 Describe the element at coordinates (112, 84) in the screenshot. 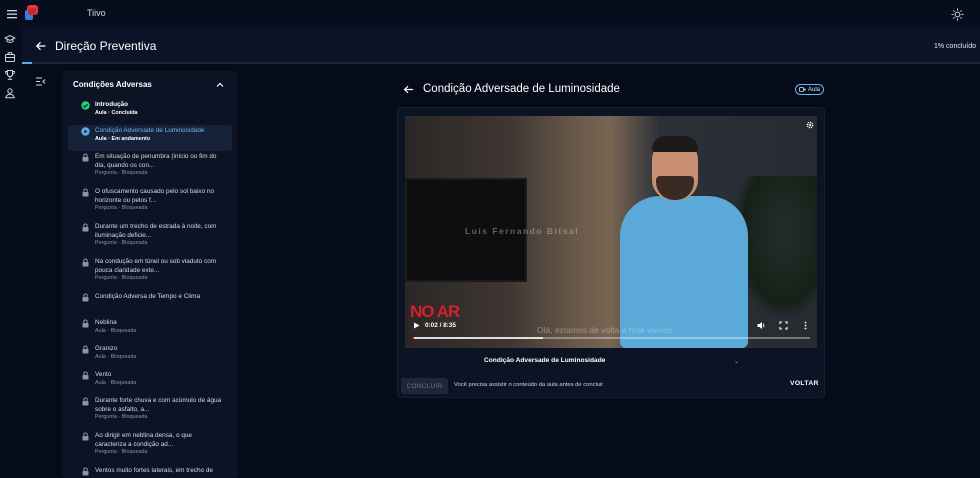

I see `section-title: Condições Adversas` at that location.